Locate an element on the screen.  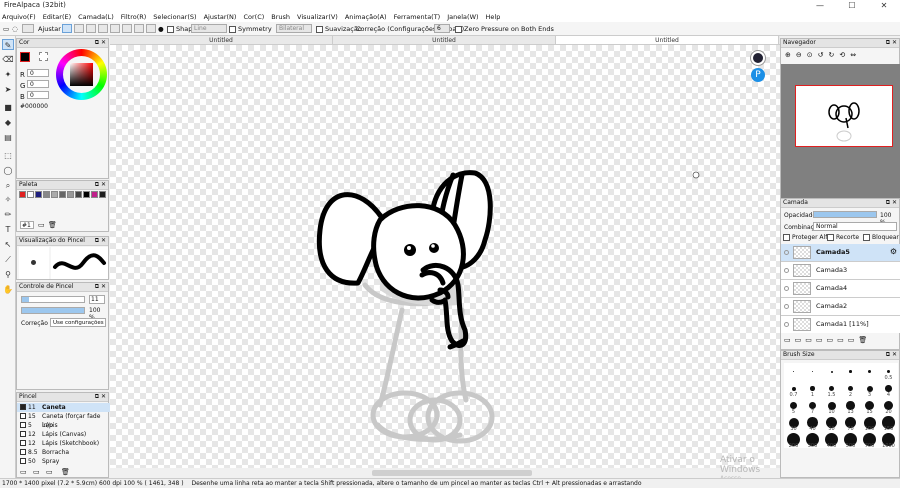
zero-pressure-checkbox: Zero Pressure on Both Ends is located at coordinates (504, 29).